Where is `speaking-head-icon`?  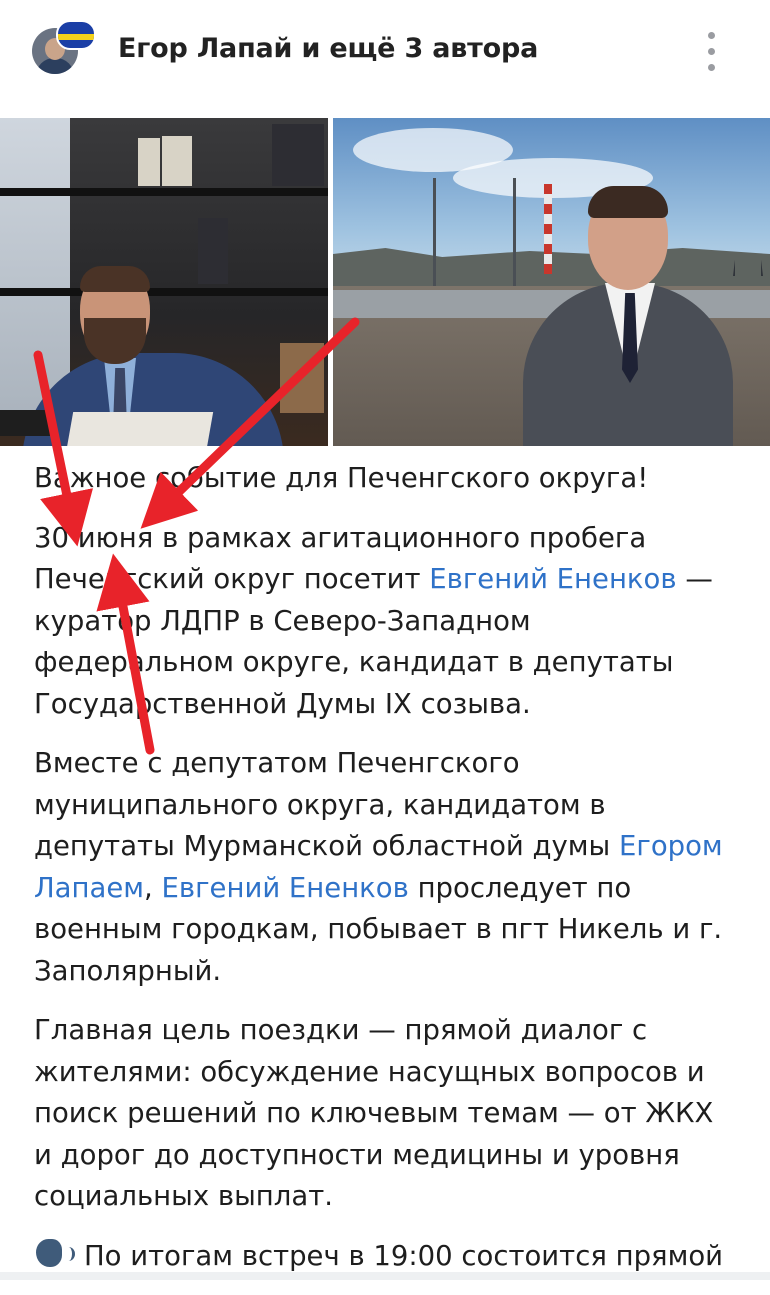
speaking-head-icon is located at coordinates (54, 1253).